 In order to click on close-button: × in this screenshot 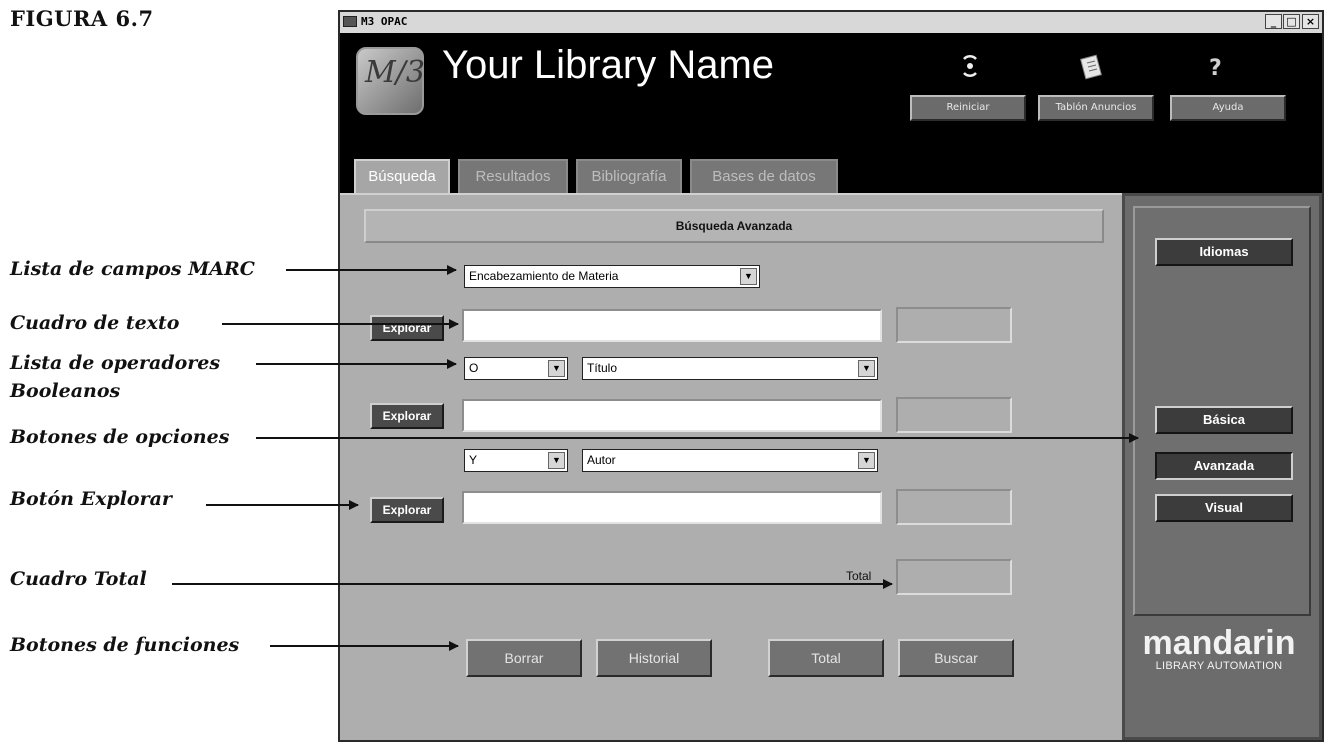, I will do `click(1310, 21)`.